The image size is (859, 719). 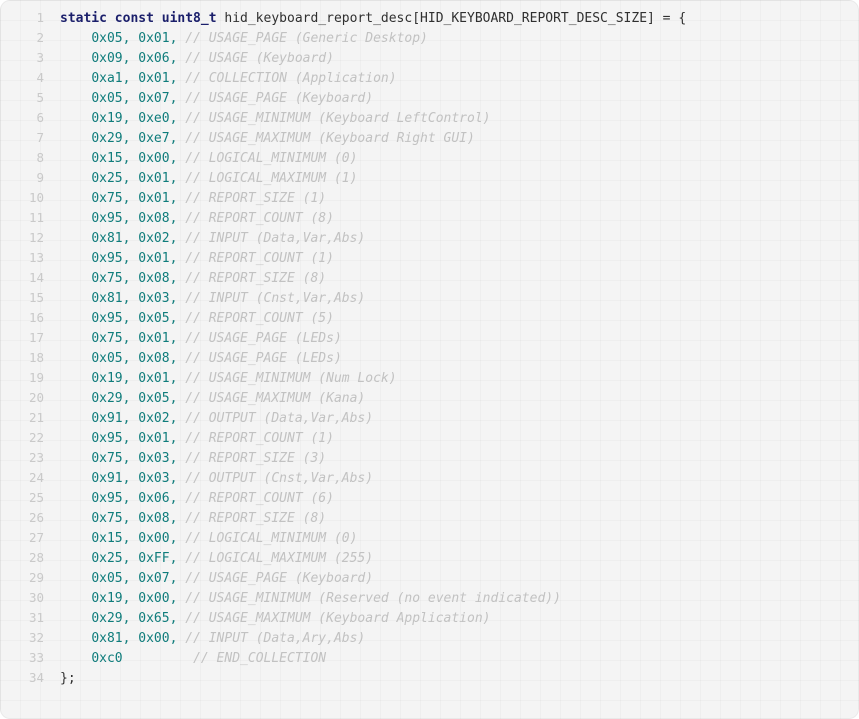 What do you see at coordinates (36, 537) in the screenshot?
I see `line-number: 27` at bounding box center [36, 537].